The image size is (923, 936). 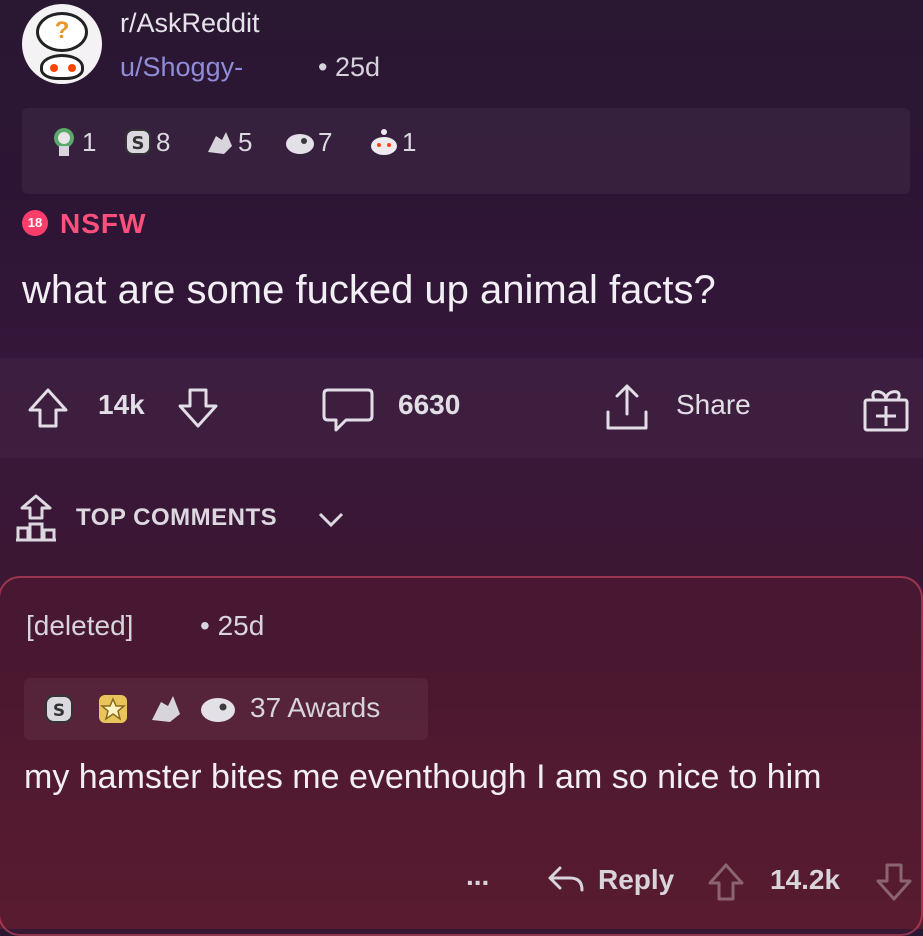 What do you see at coordinates (35, 223) in the screenshot?
I see `nsfw-18-icon: 18` at bounding box center [35, 223].